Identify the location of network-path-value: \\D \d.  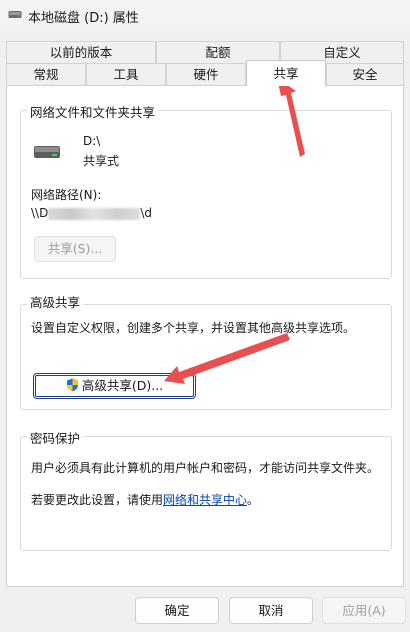
(91, 214).